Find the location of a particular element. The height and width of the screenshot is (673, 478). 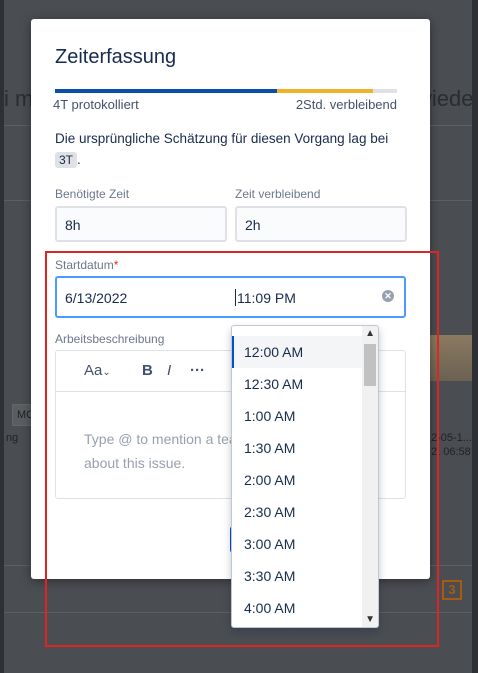

remaining-time-text: 2Std. verbleibend is located at coordinates (346, 104).